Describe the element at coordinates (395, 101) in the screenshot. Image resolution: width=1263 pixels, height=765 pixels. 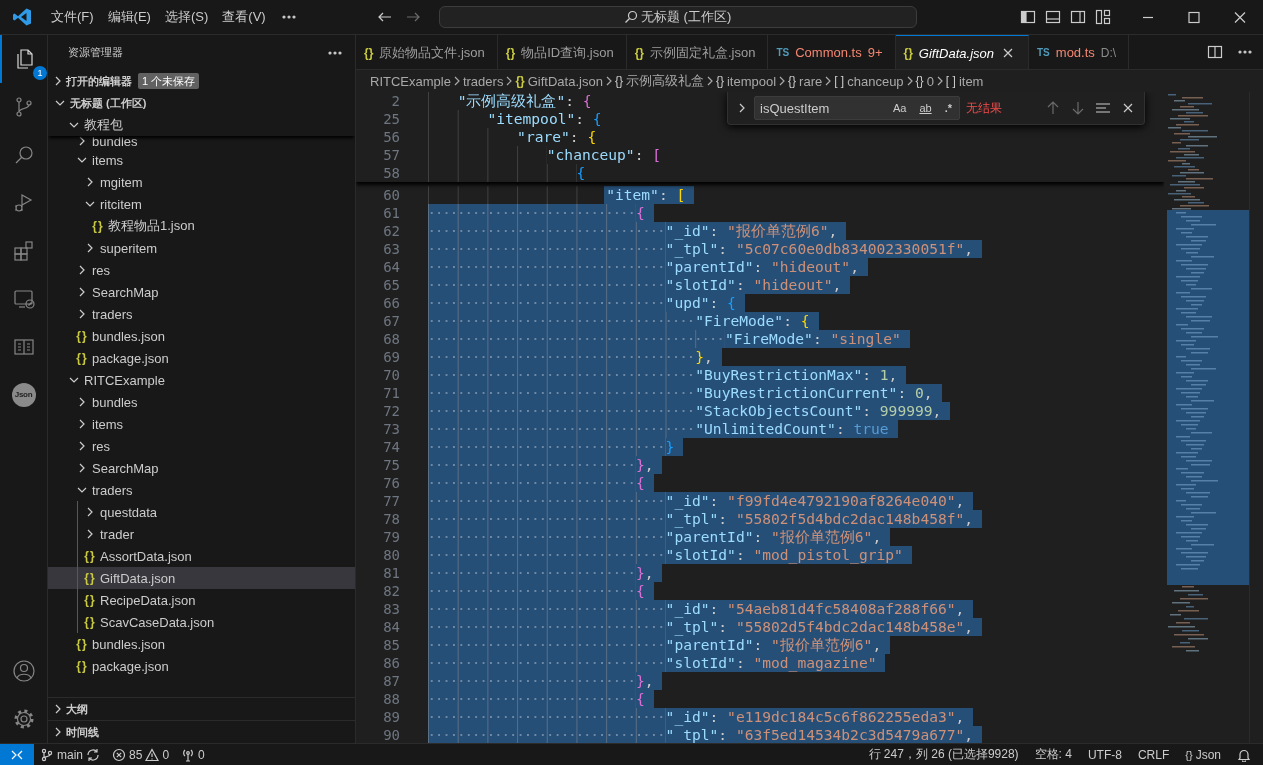
I see `line-number: 2` at that location.